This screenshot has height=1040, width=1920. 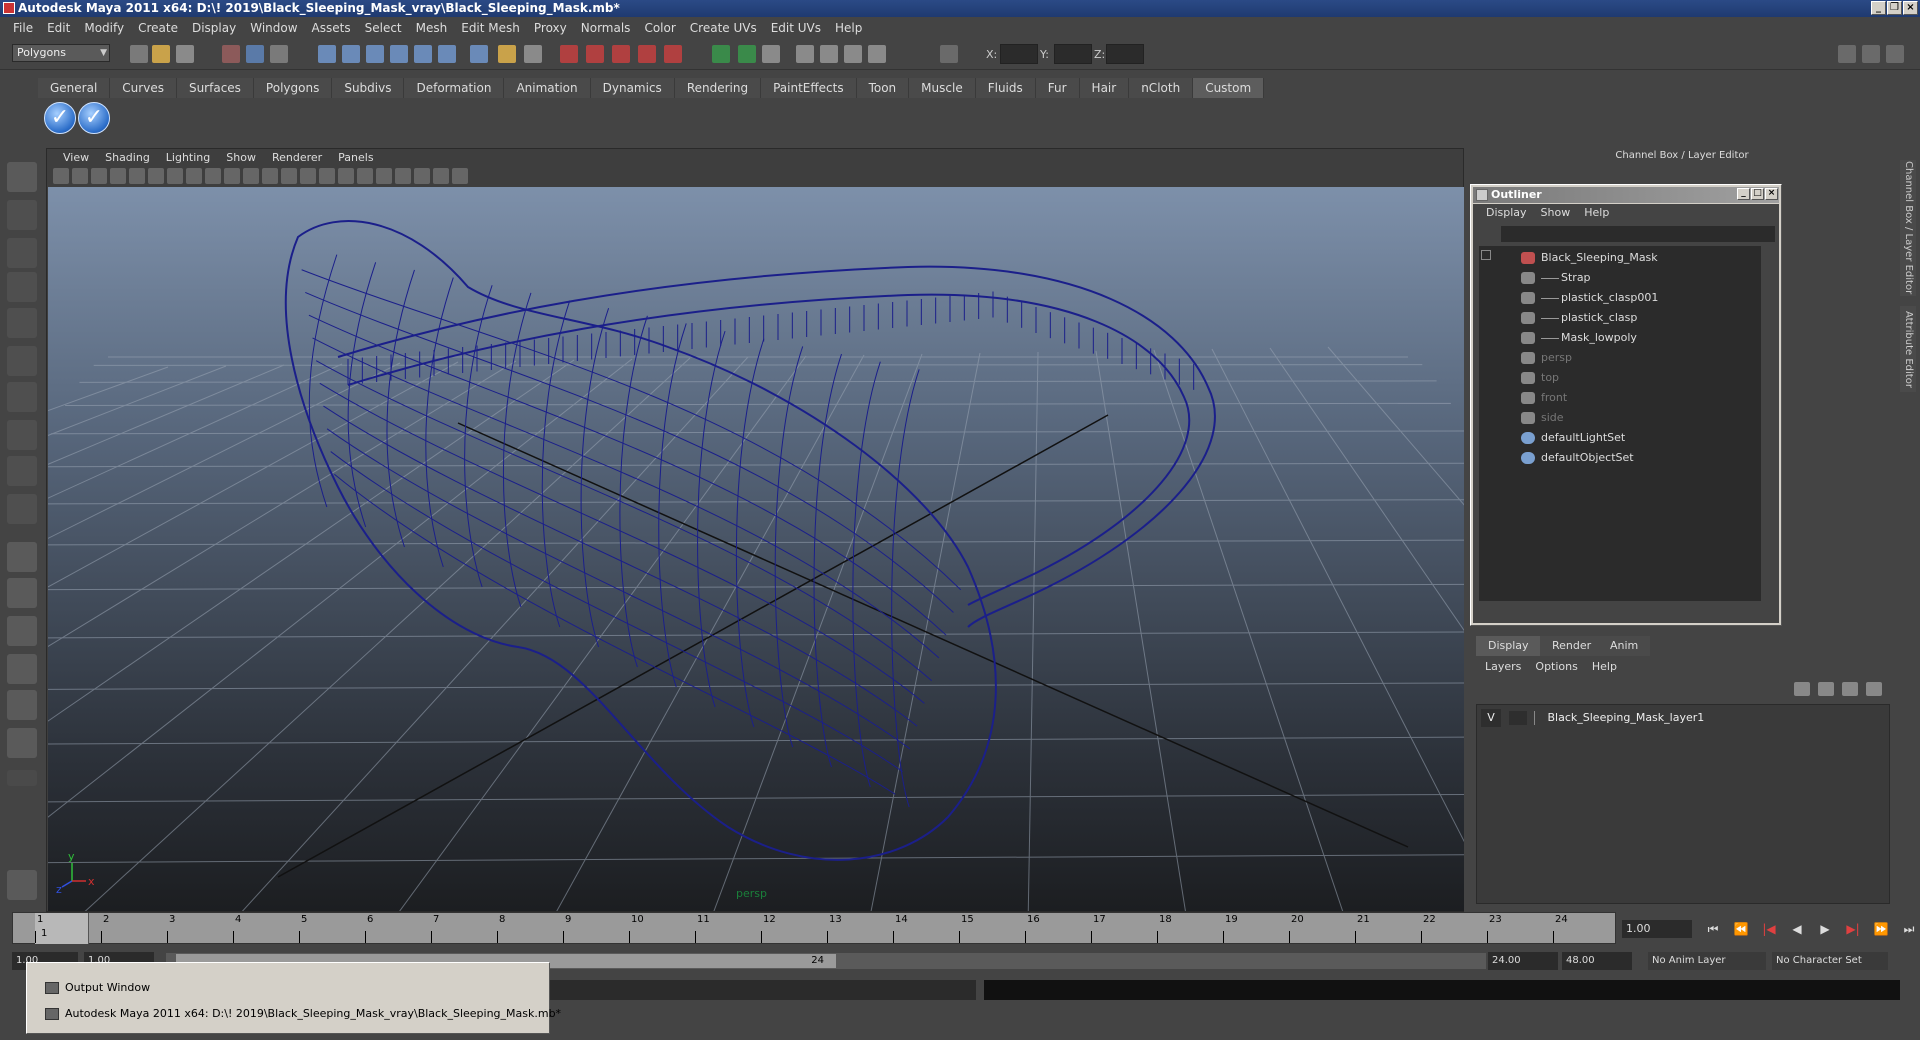 What do you see at coordinates (1517, 718) in the screenshot?
I see `layer-template-toggle` at bounding box center [1517, 718].